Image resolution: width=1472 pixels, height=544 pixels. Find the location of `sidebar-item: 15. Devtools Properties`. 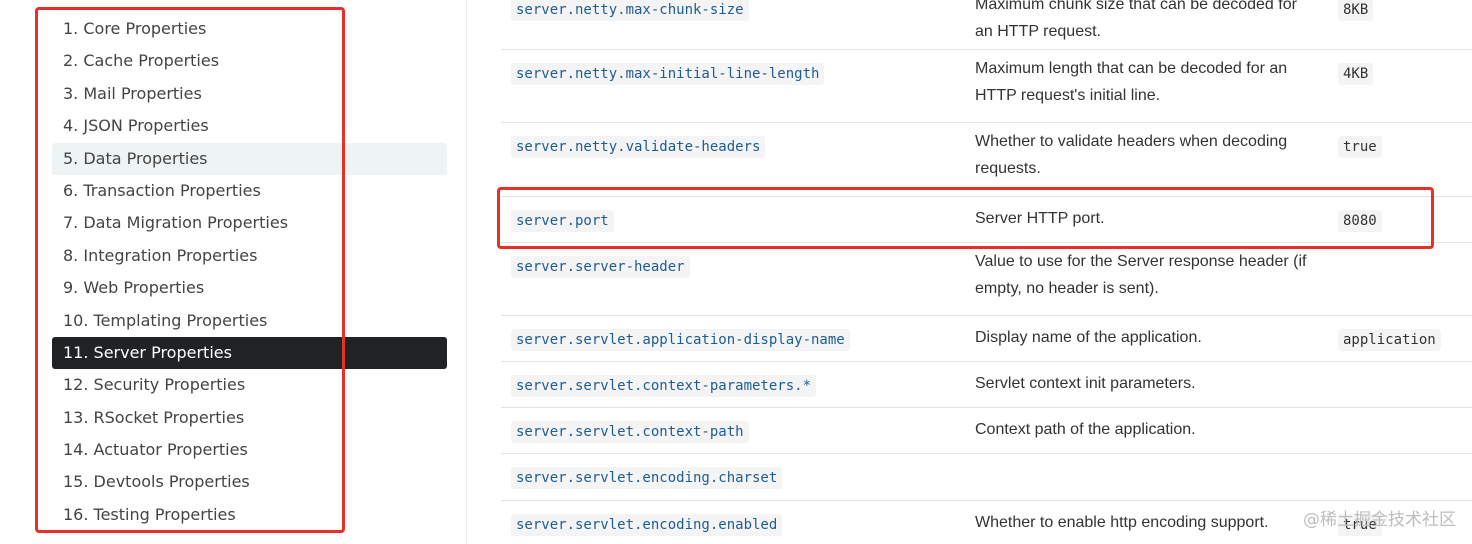

sidebar-item: 15. Devtools Properties is located at coordinates (249, 482).